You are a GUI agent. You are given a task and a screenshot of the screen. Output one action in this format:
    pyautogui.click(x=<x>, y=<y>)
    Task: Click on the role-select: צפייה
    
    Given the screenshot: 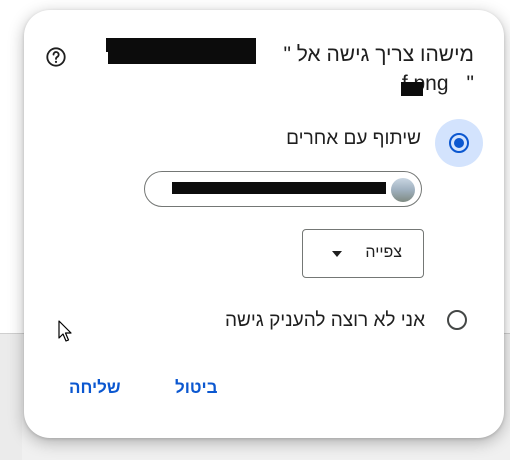 What is the action you would take?
    pyautogui.click(x=363, y=253)
    